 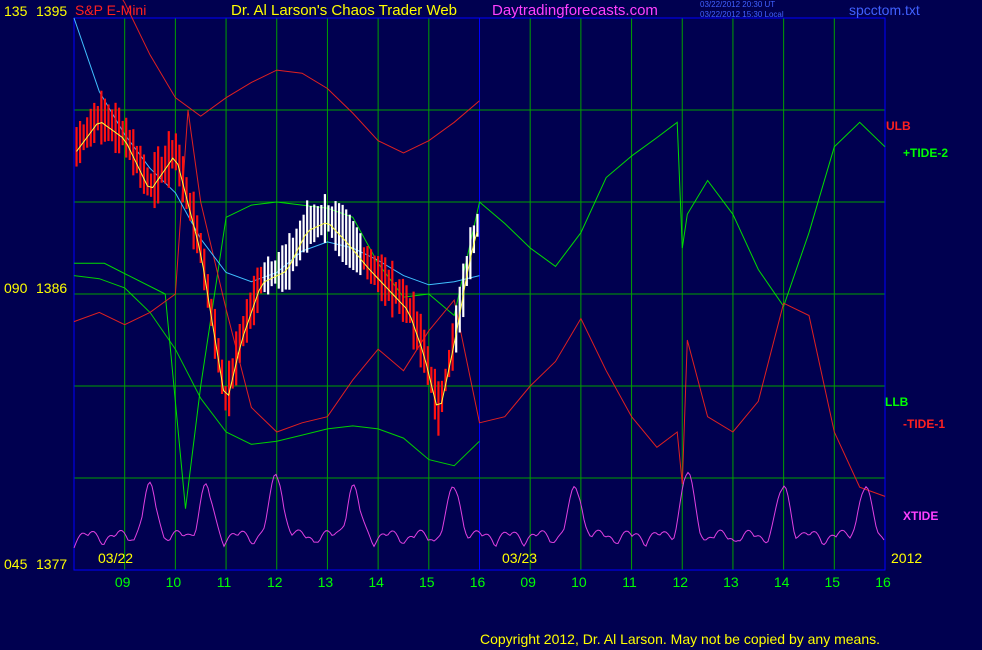 What do you see at coordinates (738, 4) in the screenshot?
I see `timestamp-ut: 03/22/2012 20:30 UT` at bounding box center [738, 4].